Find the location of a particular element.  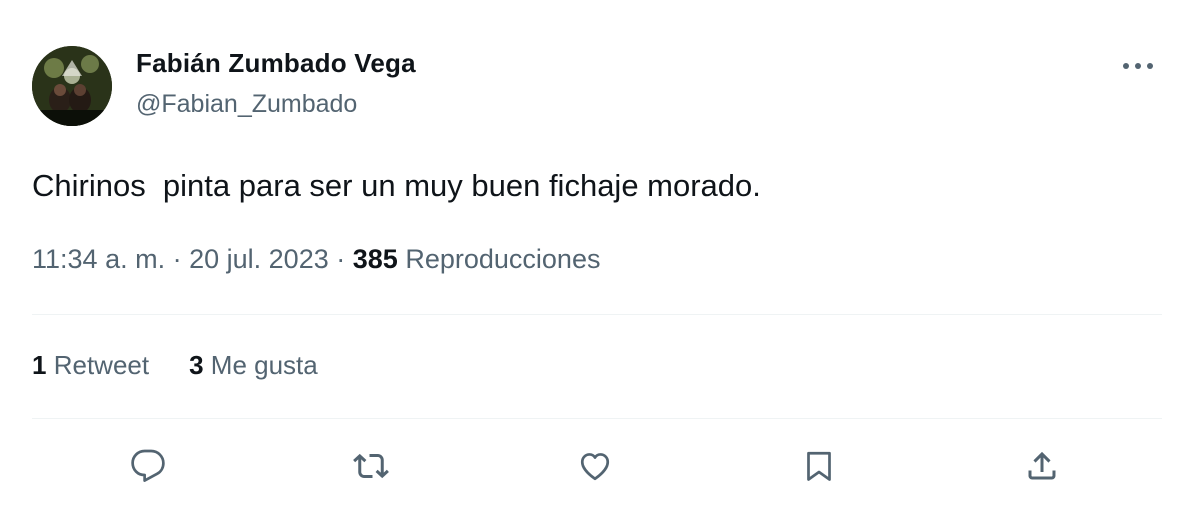

likes-stat: 3 Me gusta is located at coordinates (253, 365).